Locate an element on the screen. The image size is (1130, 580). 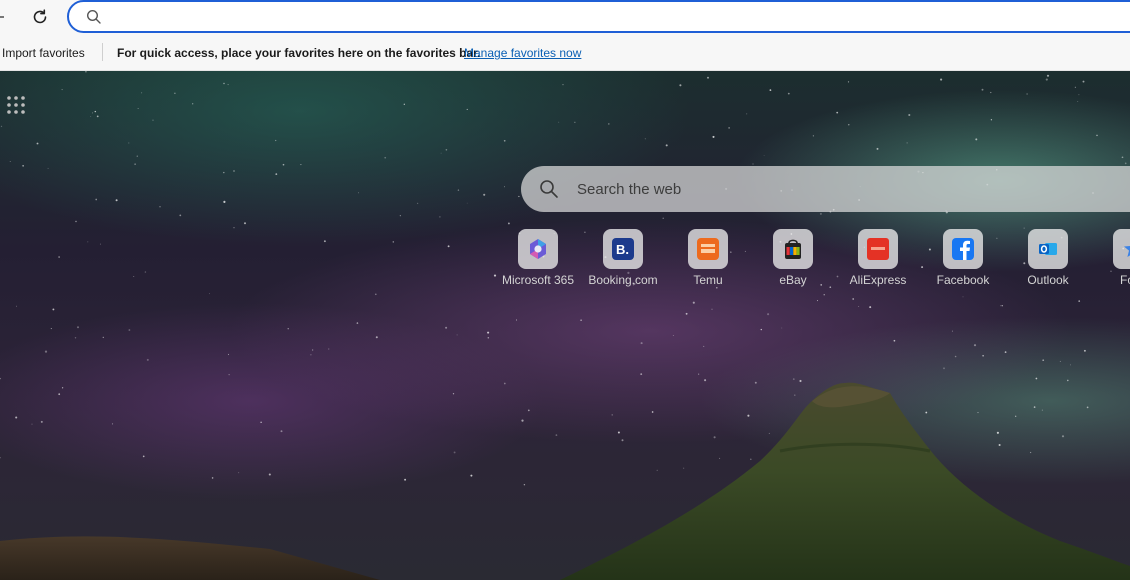
microsoft-365-icon is located at coordinates (538, 249).